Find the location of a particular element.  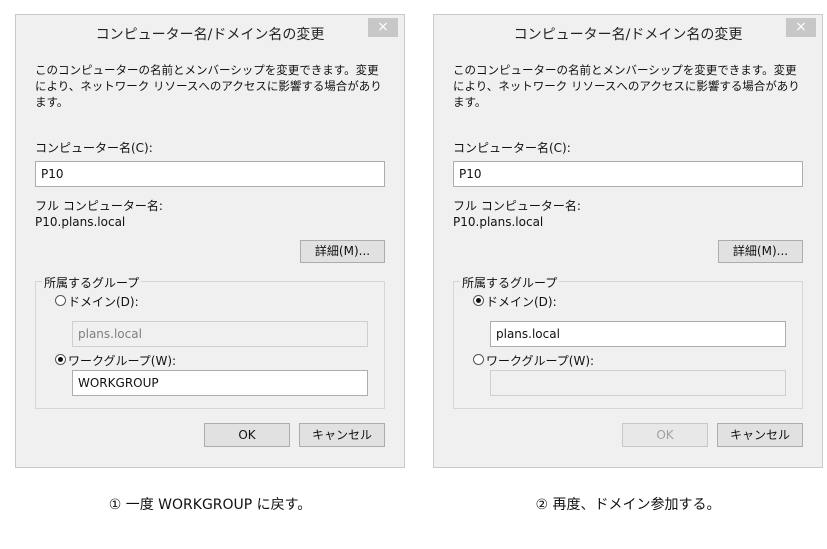

workgroup-input: WORKGROUP is located at coordinates (220, 383).